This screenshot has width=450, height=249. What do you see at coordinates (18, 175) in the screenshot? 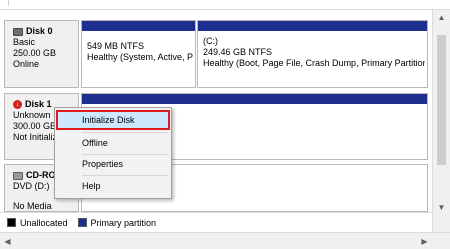
I see `cdrom-icon` at bounding box center [18, 175].